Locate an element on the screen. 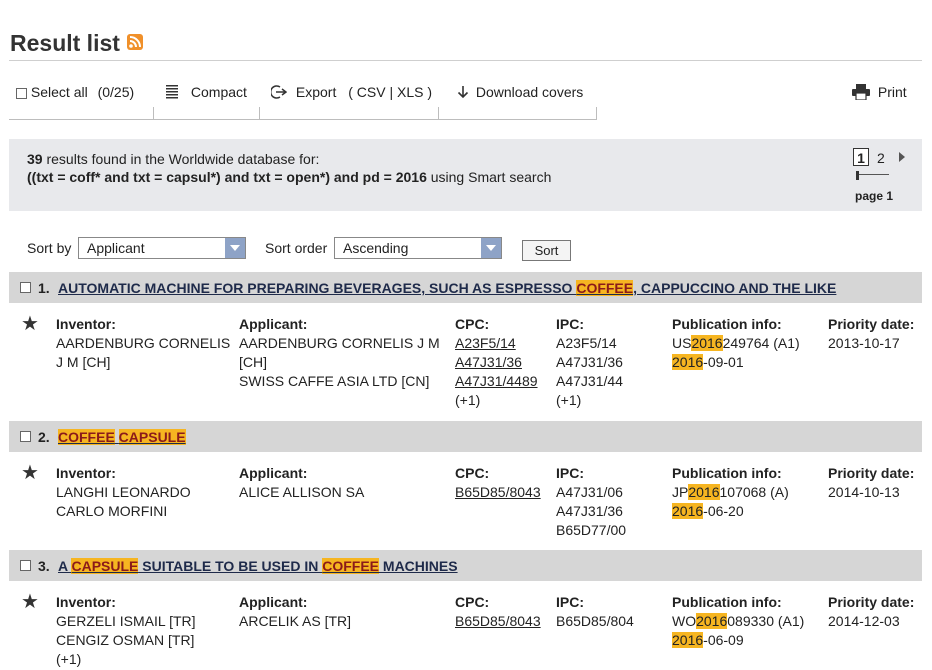 The height and width of the screenshot is (670, 932). select-all-label: Select all is located at coordinates (59, 92).